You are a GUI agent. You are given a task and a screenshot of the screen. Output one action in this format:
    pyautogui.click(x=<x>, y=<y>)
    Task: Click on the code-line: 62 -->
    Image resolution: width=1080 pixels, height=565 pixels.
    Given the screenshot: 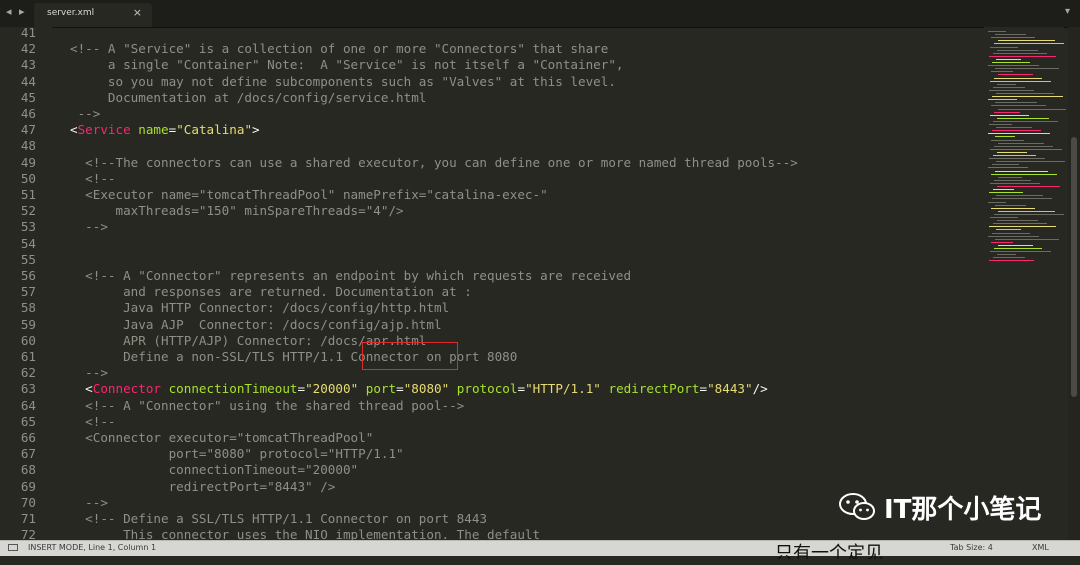 What is the action you would take?
    pyautogui.click(x=490, y=373)
    